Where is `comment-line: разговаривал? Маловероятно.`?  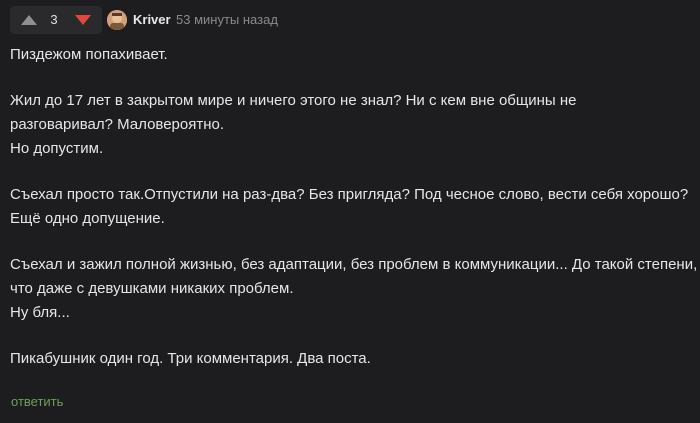
comment-line: разговаривал? Маловероятно. is located at coordinates (117, 124).